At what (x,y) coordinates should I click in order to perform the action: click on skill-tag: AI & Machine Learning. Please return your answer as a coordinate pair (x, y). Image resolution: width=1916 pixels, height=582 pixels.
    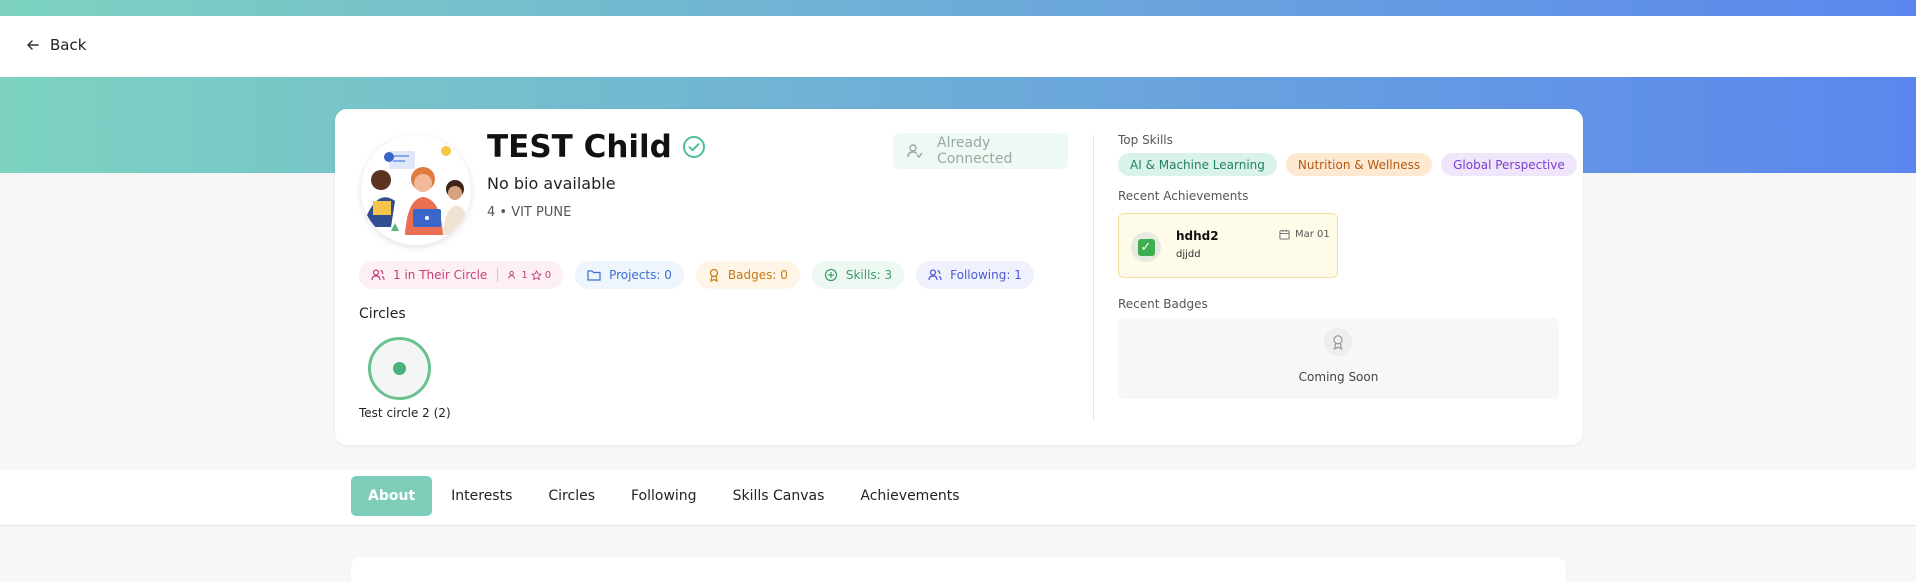
    Looking at the image, I should click on (1197, 164).